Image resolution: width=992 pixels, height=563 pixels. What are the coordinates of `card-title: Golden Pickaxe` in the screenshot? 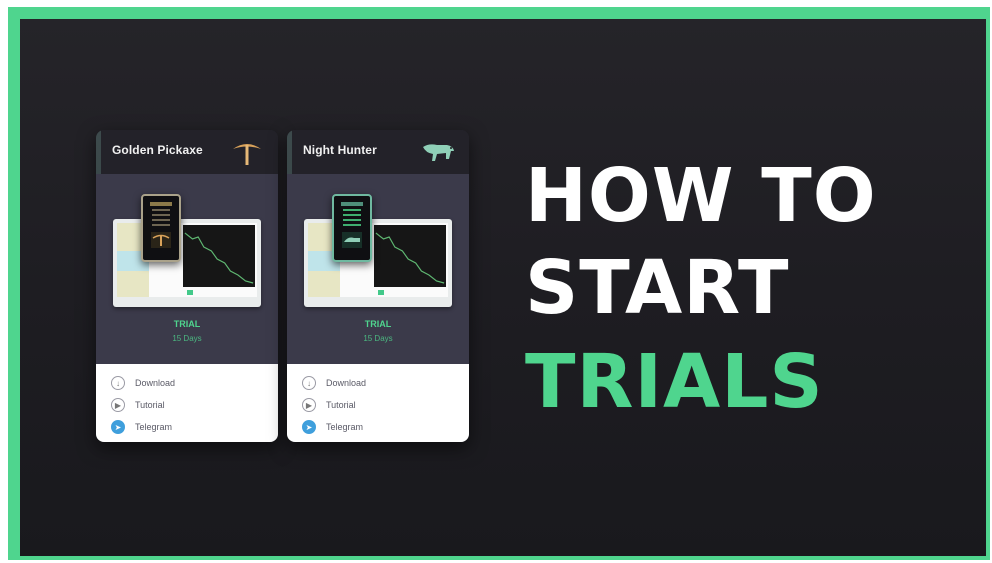 It's located at (157, 150).